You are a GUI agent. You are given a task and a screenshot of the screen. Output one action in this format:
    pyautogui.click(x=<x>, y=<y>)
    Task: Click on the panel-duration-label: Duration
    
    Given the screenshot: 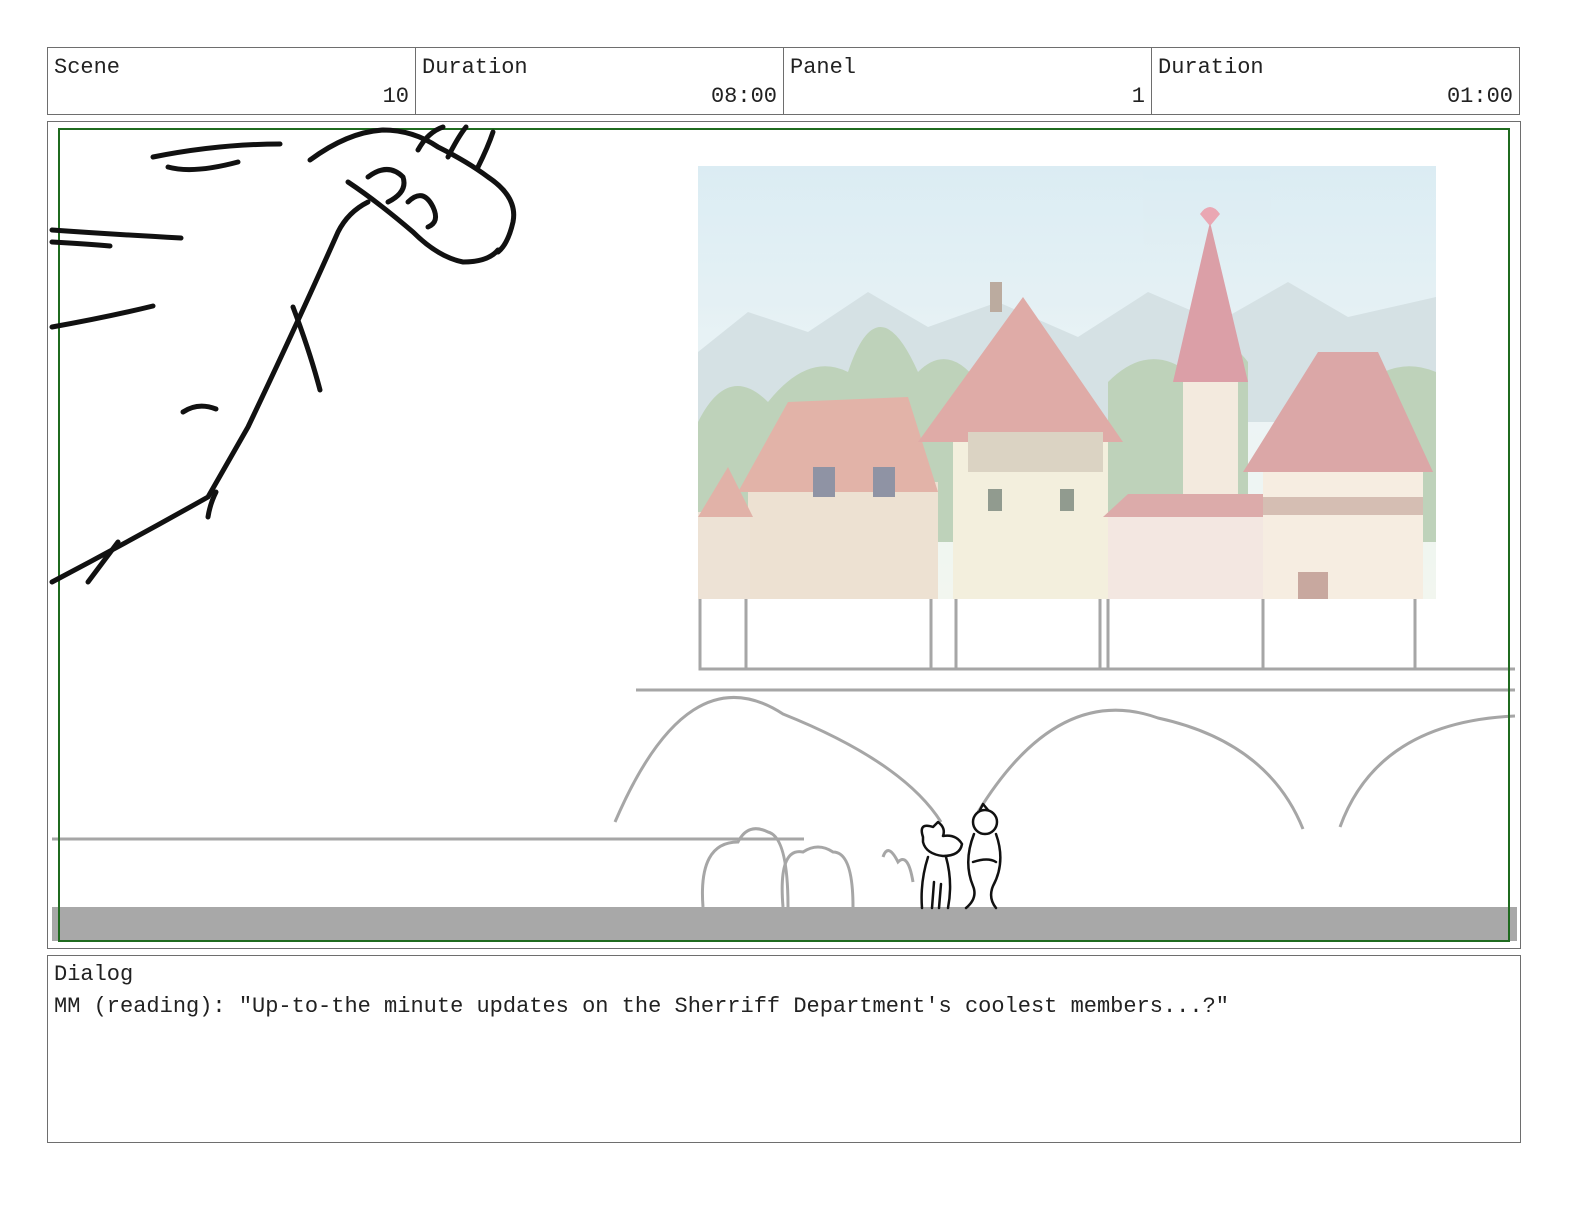 What is the action you would take?
    pyautogui.click(x=1211, y=67)
    